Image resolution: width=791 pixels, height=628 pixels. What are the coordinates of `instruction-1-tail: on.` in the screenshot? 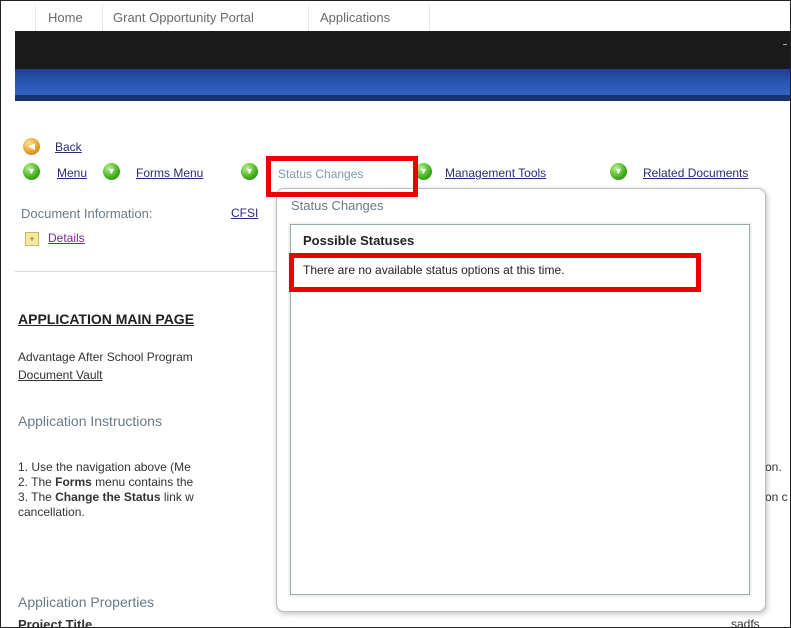 It's located at (773, 467).